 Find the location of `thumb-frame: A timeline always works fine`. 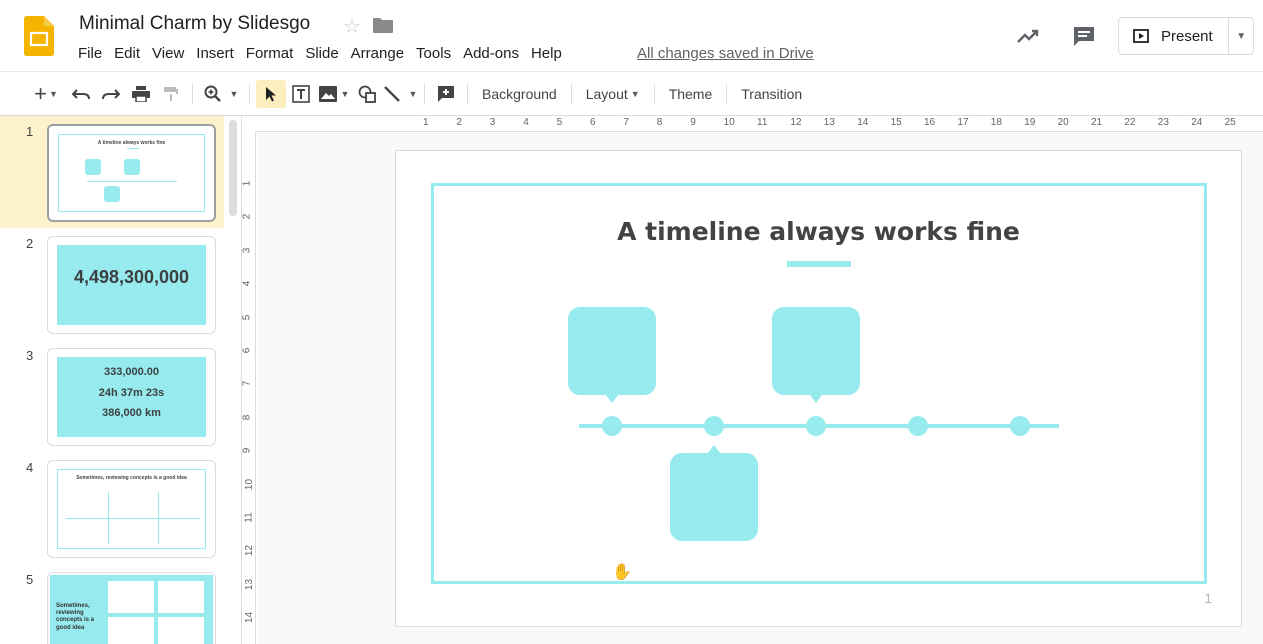

thumb-frame: A timeline always works fine is located at coordinates (131, 173).